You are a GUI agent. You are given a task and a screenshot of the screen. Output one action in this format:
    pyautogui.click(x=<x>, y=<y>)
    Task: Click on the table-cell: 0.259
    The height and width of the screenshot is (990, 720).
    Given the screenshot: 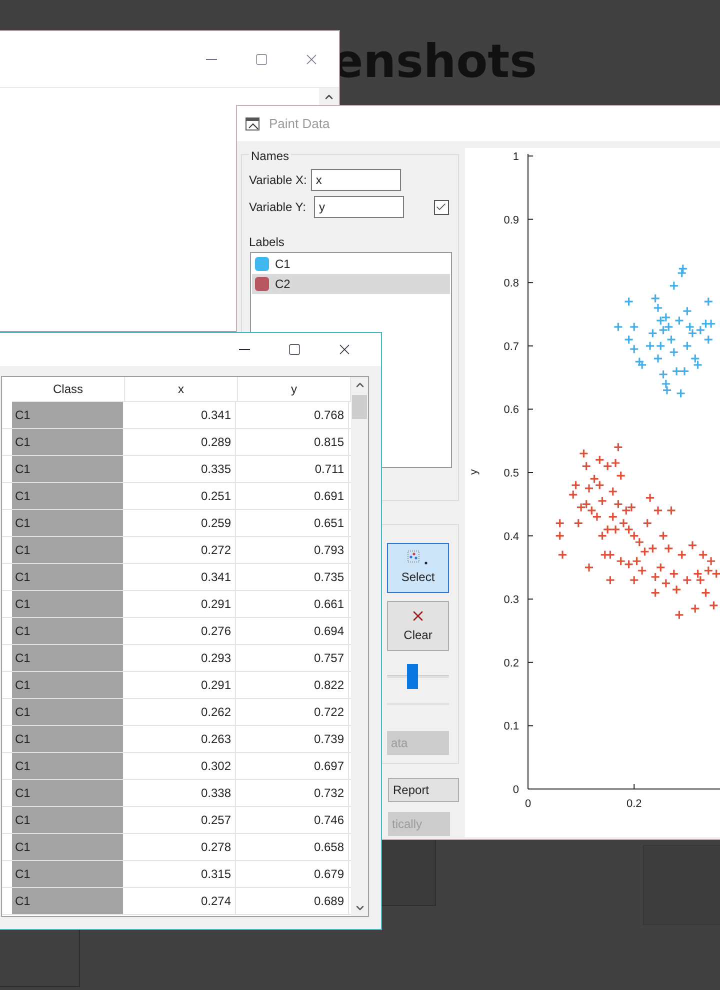 What is the action you would take?
    pyautogui.click(x=179, y=523)
    